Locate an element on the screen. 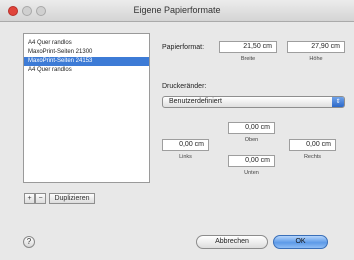  margins-label: Druckeränder: is located at coordinates (184, 86).